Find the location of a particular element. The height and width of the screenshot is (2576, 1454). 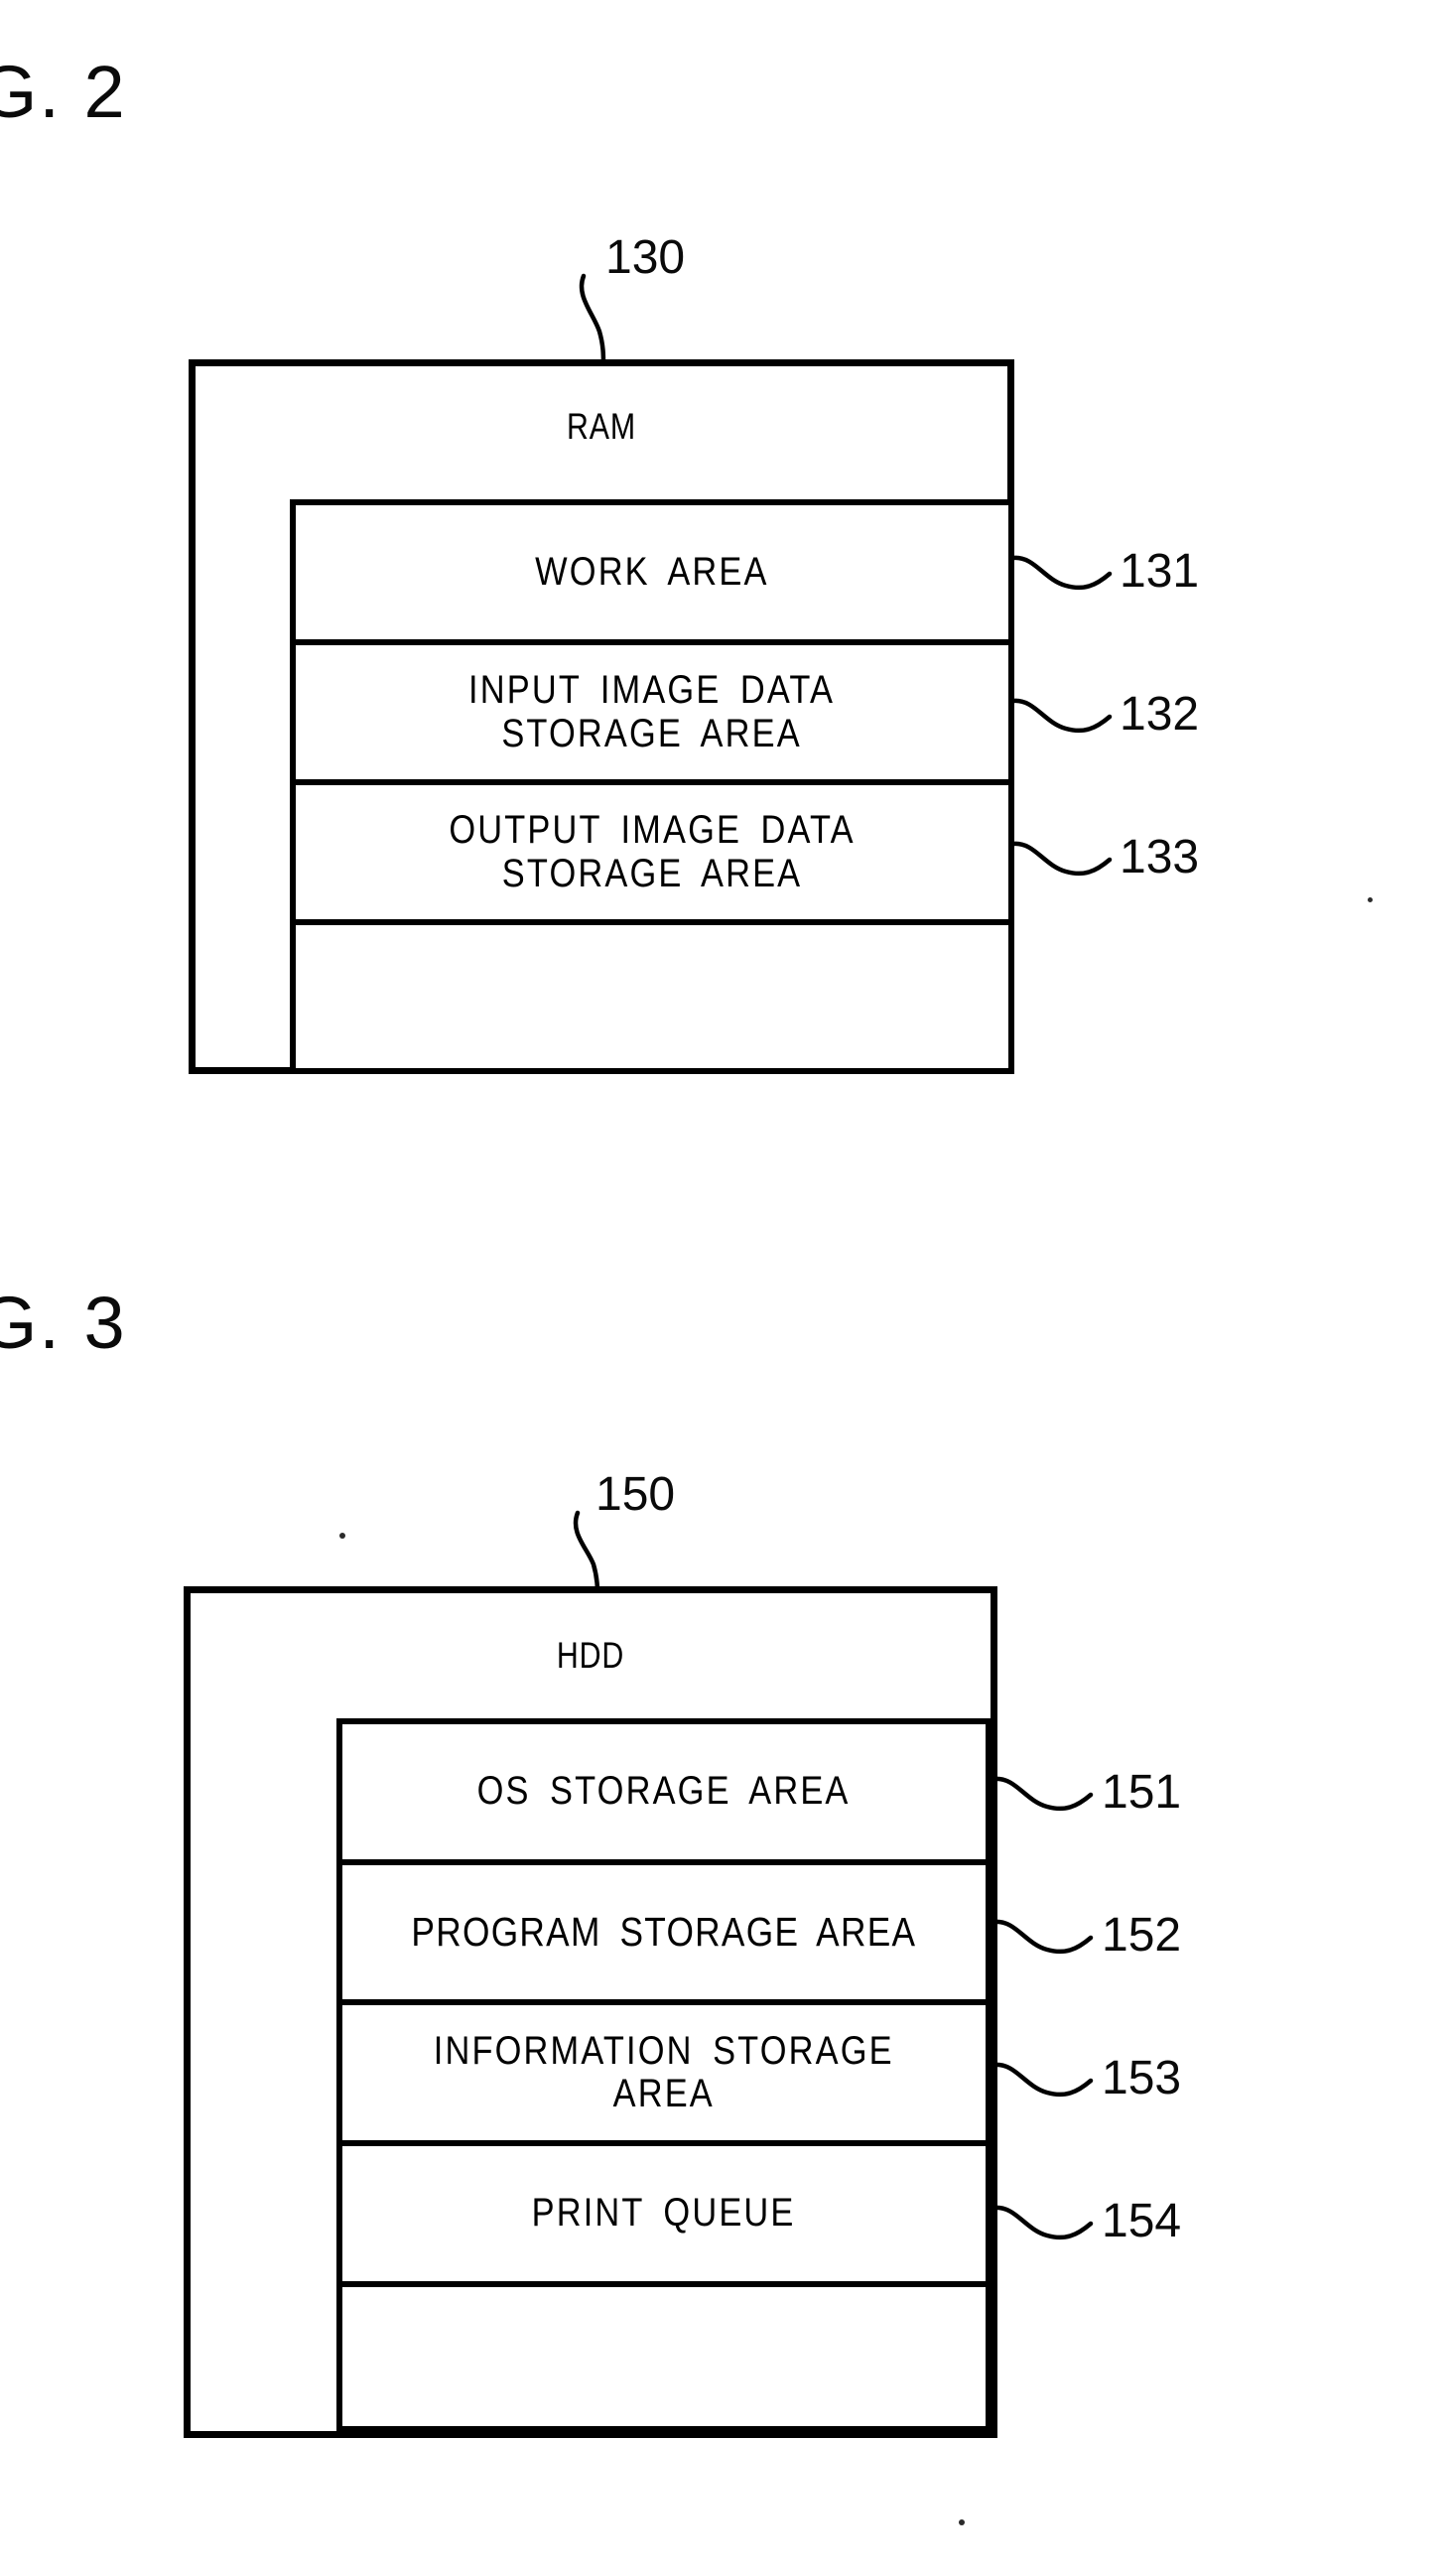

ram-row-work-area-label: WORK AREA is located at coordinates (652, 571).